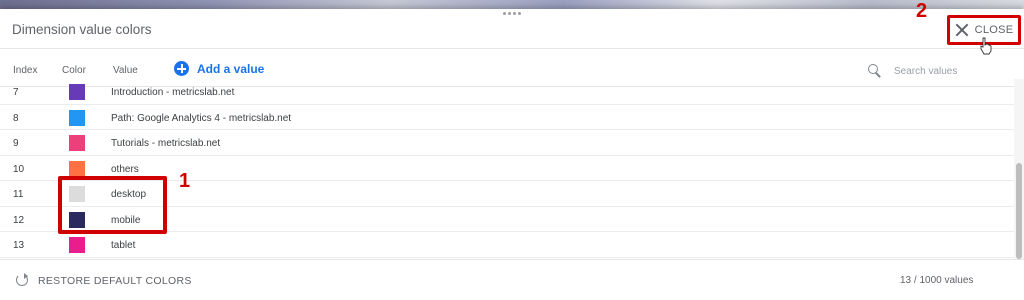  I want to click on restore-icon, so click(22, 280).